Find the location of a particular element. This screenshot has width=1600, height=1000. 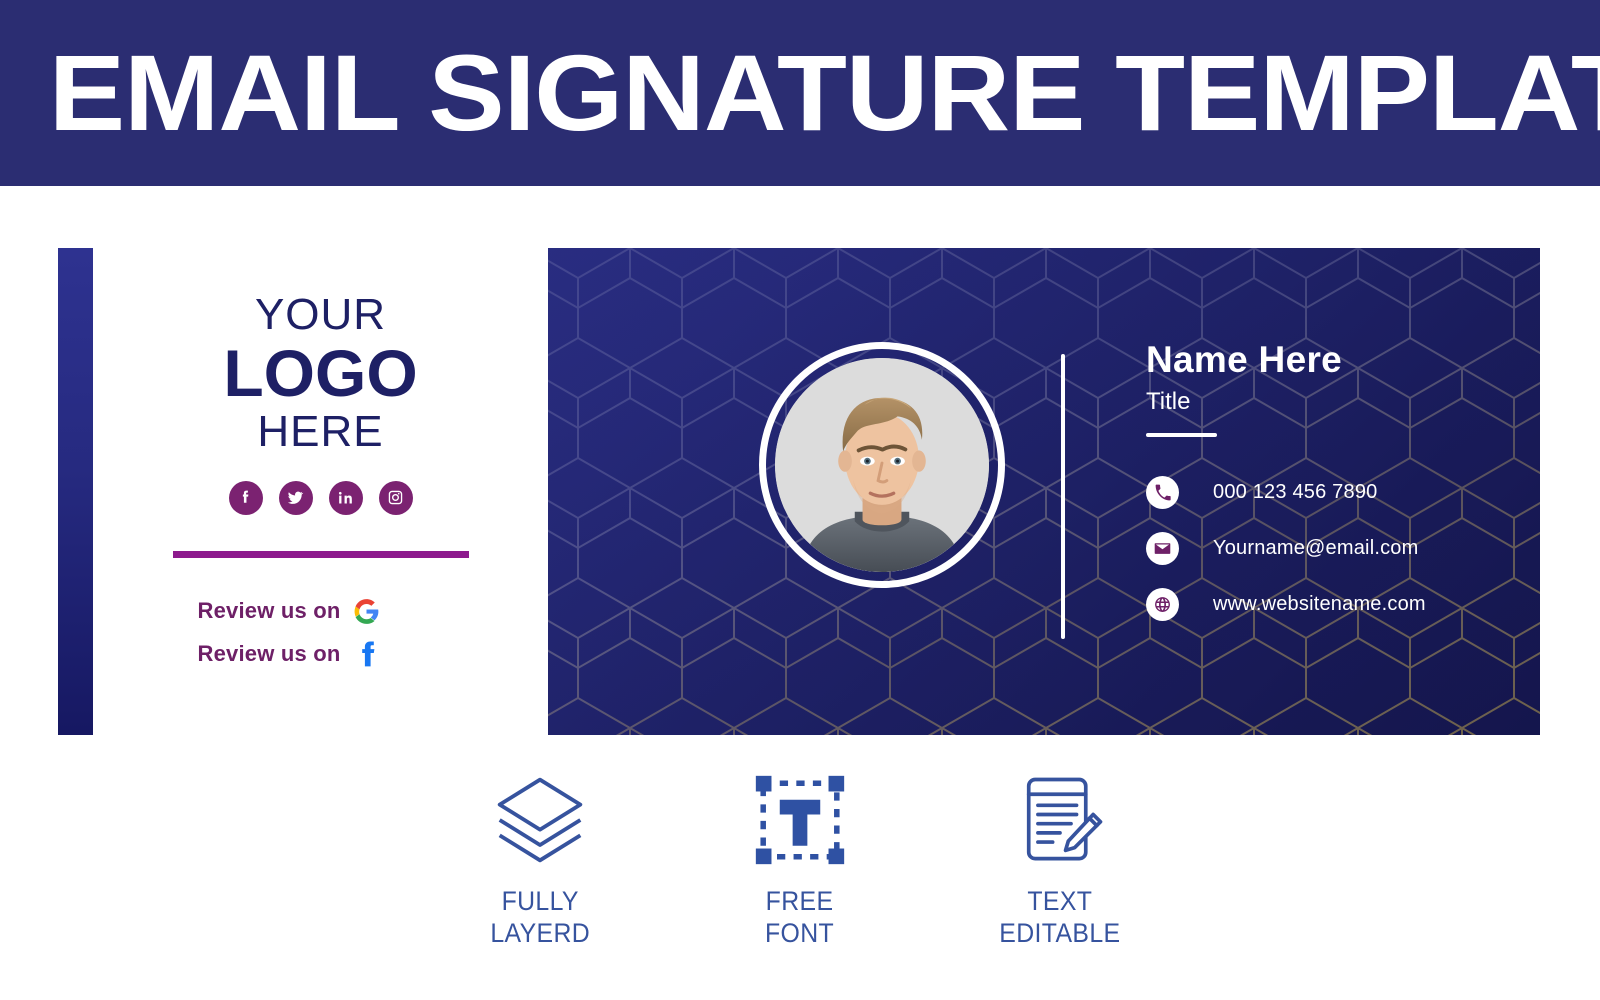

contact-row-email: Yourname@email.com is located at coordinates (1286, 548).